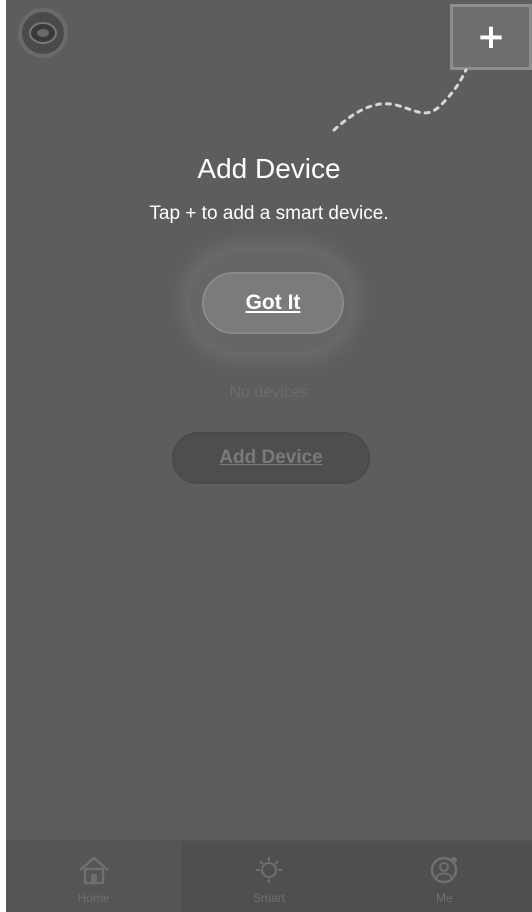  I want to click on home-avatar, so click(43, 33).